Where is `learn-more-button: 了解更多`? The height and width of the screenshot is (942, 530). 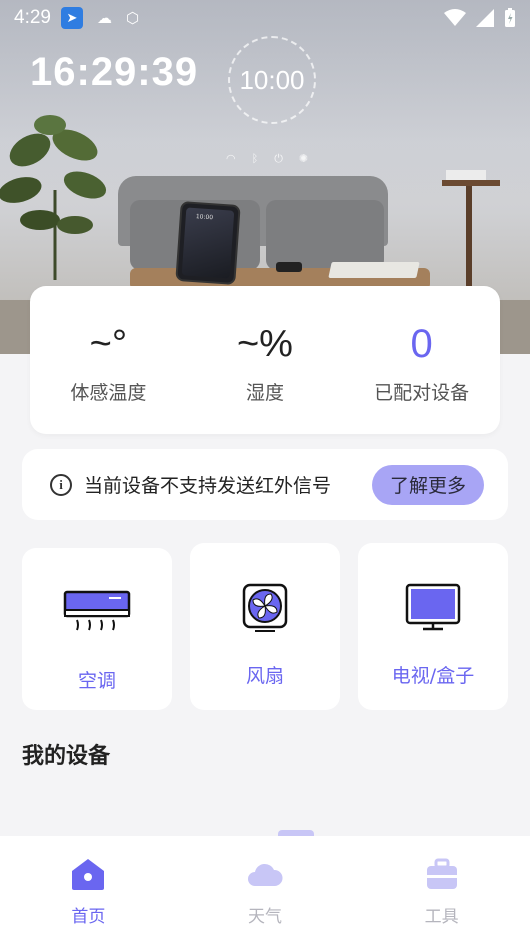
learn-more-button: 了解更多 is located at coordinates (428, 484).